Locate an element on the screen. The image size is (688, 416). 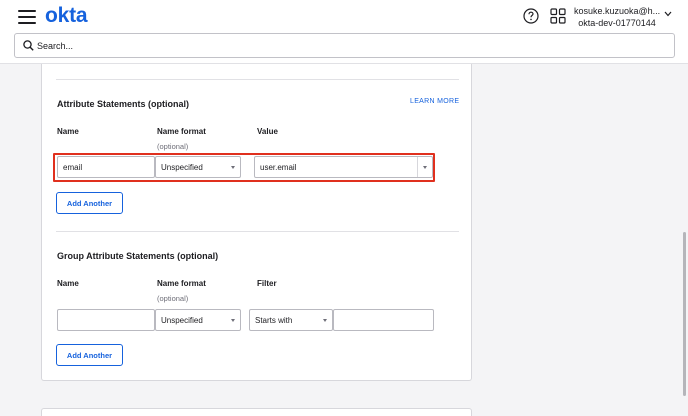
next-section-card is located at coordinates (256, 412).